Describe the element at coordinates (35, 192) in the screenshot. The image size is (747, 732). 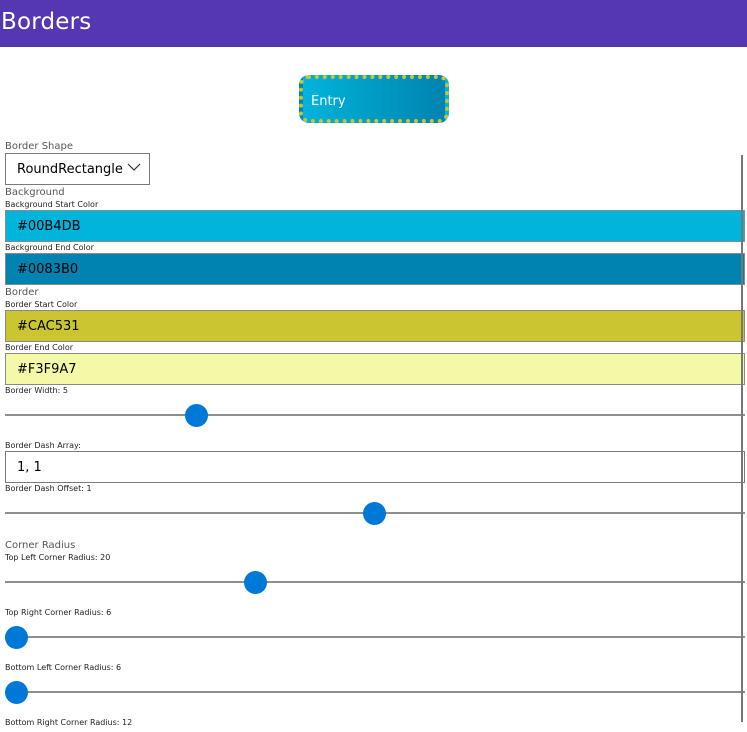
I see `background-section-label: Background` at that location.